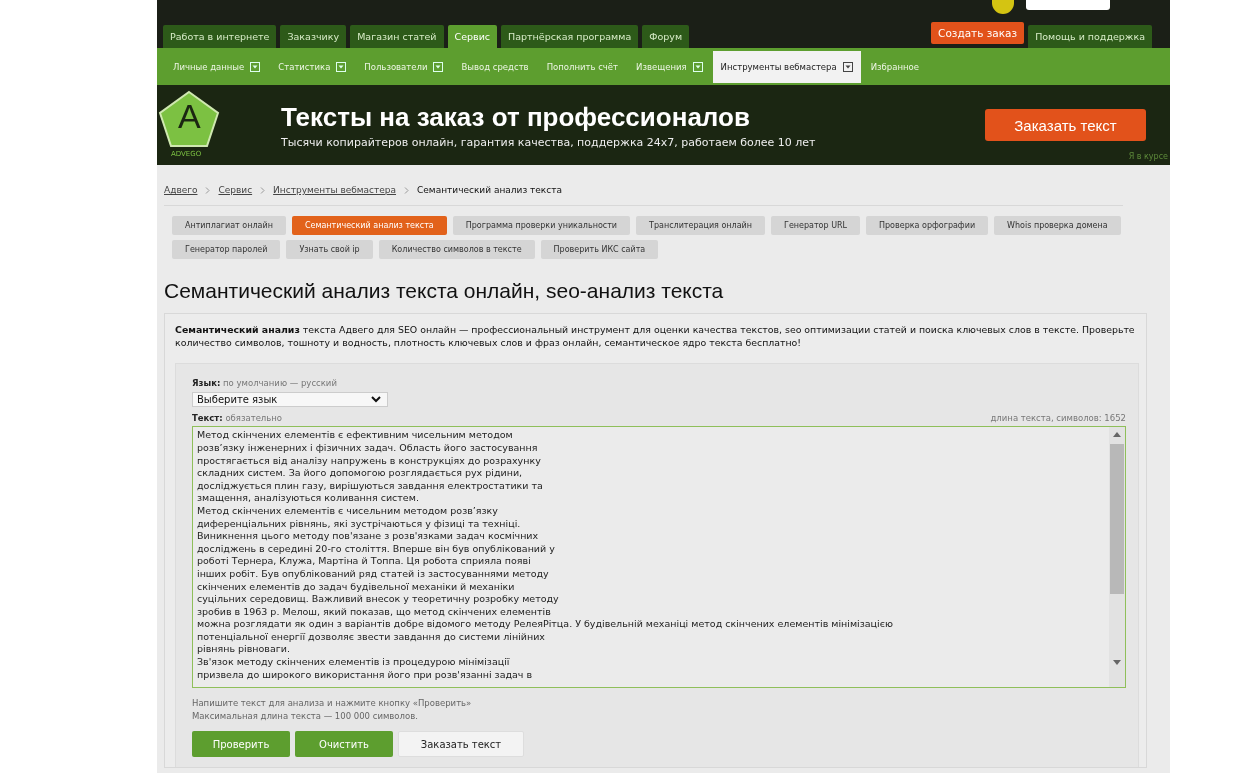 Image resolution: width=1259 pixels, height=773 pixels. Describe the element at coordinates (599, 249) in the screenshot. I see `tool-tab: Проверить ИКС сайта` at that location.